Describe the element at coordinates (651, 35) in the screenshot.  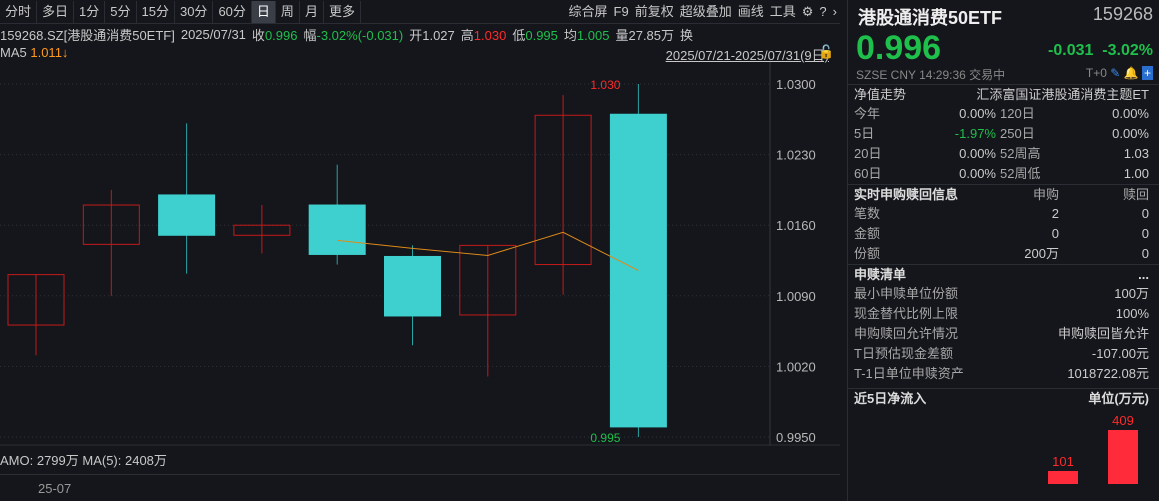
I see `volume-value: 27.85万` at that location.